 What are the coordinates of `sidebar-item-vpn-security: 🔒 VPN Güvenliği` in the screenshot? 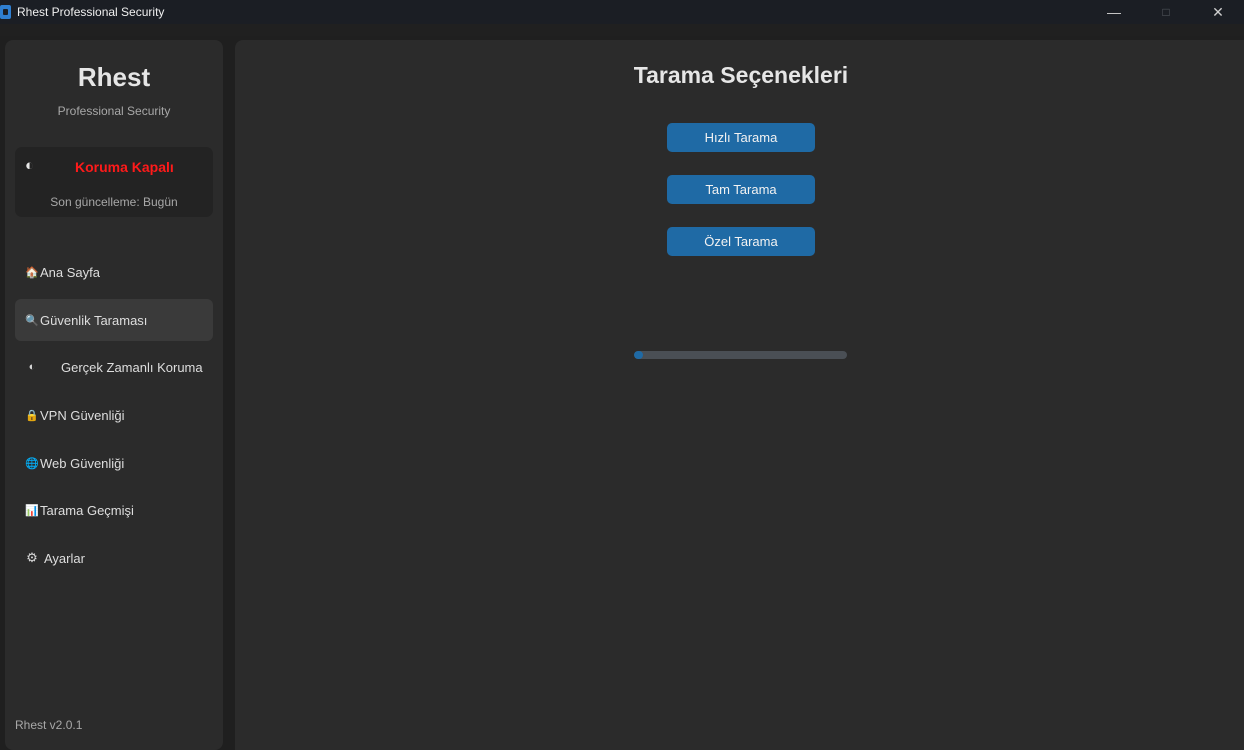 It's located at (114, 415).